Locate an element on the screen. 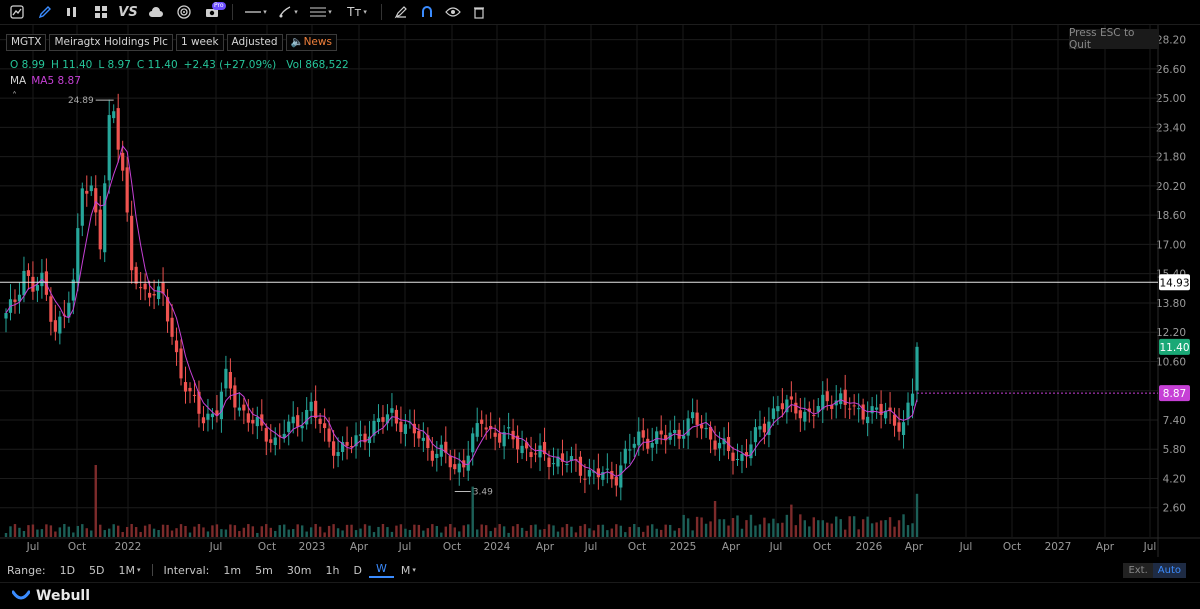 The width and height of the screenshot is (1200, 609). adjusted-chip: Adjusted is located at coordinates (254, 42).